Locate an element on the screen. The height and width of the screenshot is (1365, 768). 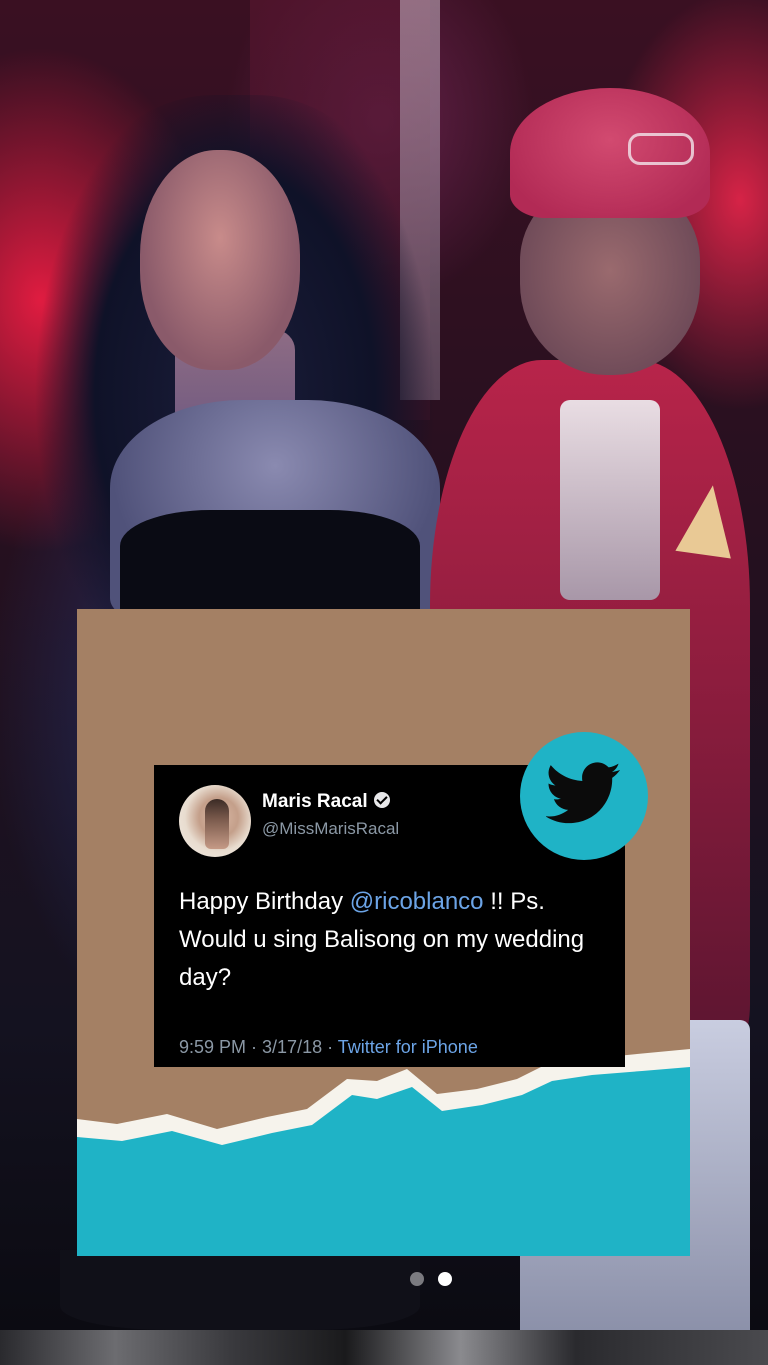
twitter-bird-icon is located at coordinates (583, 793).